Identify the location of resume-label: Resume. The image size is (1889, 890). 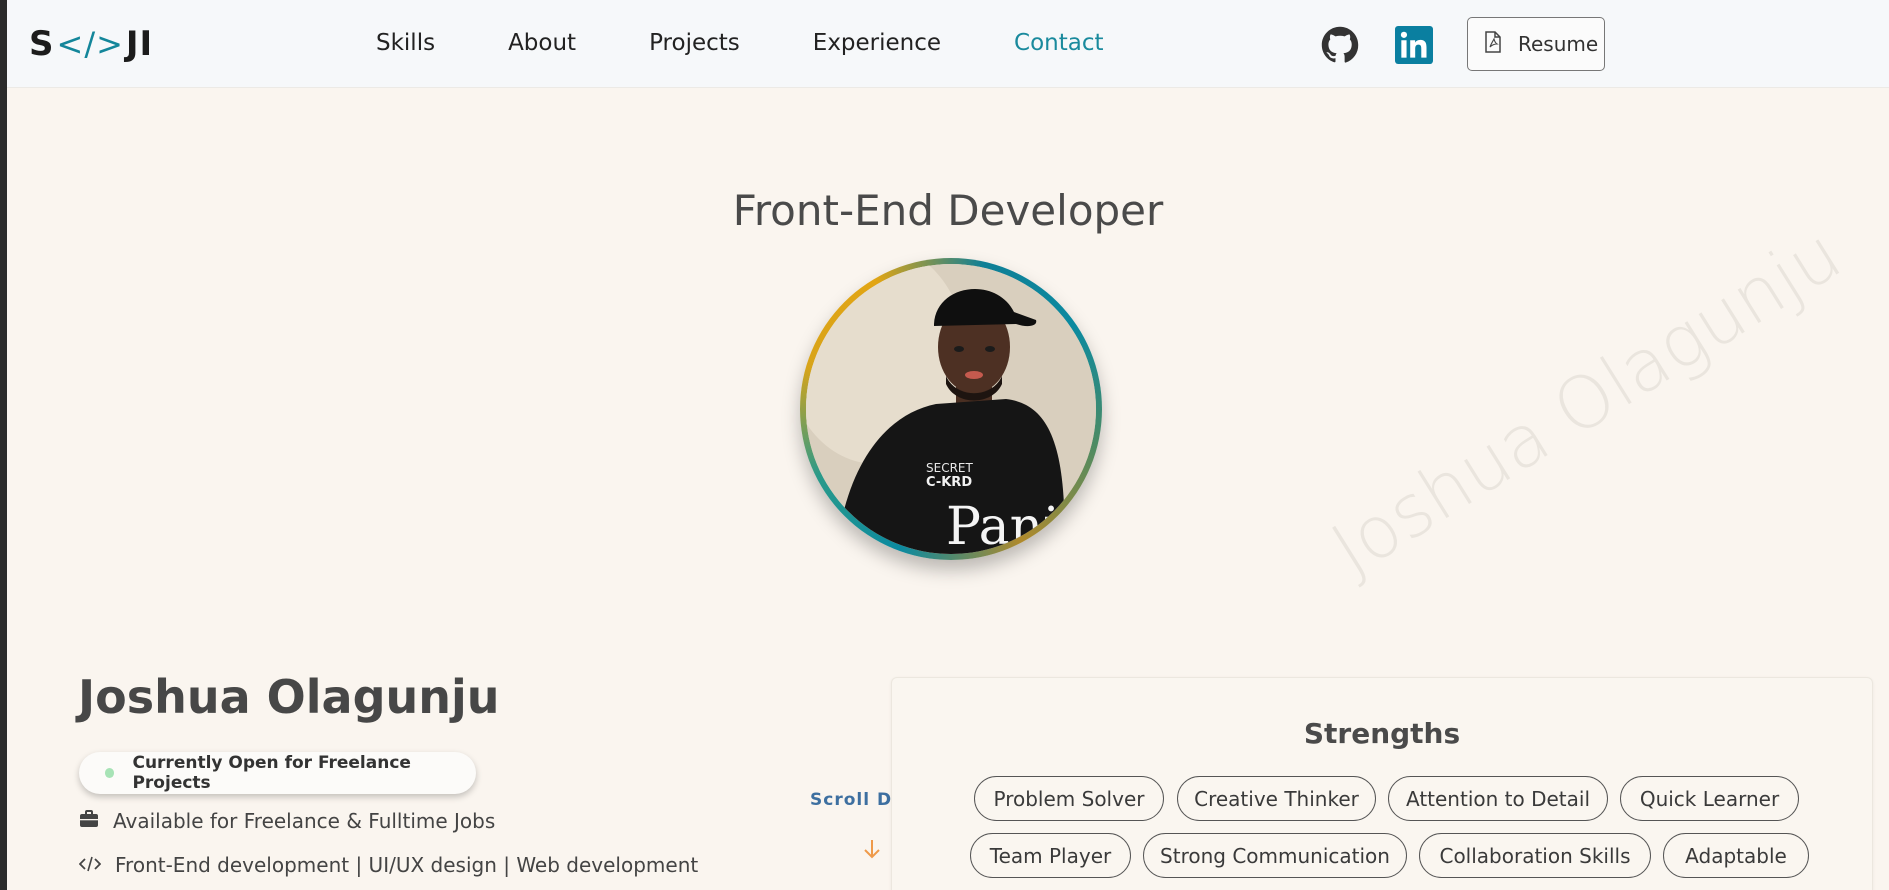
(1558, 44).